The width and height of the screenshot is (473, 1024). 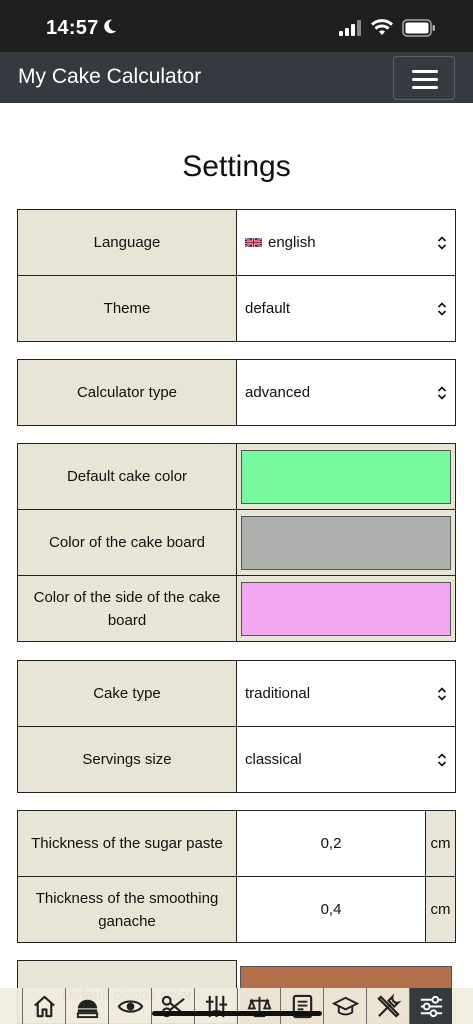 I want to click on home-indicator, so click(x=237, y=1013).